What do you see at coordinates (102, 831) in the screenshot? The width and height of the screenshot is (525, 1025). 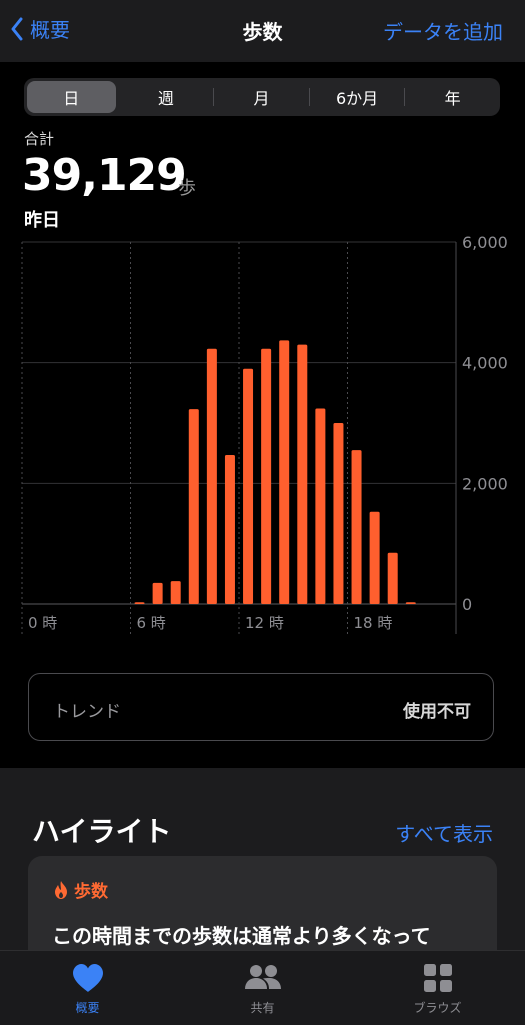 I see `highlights-title: ハイライト` at bounding box center [102, 831].